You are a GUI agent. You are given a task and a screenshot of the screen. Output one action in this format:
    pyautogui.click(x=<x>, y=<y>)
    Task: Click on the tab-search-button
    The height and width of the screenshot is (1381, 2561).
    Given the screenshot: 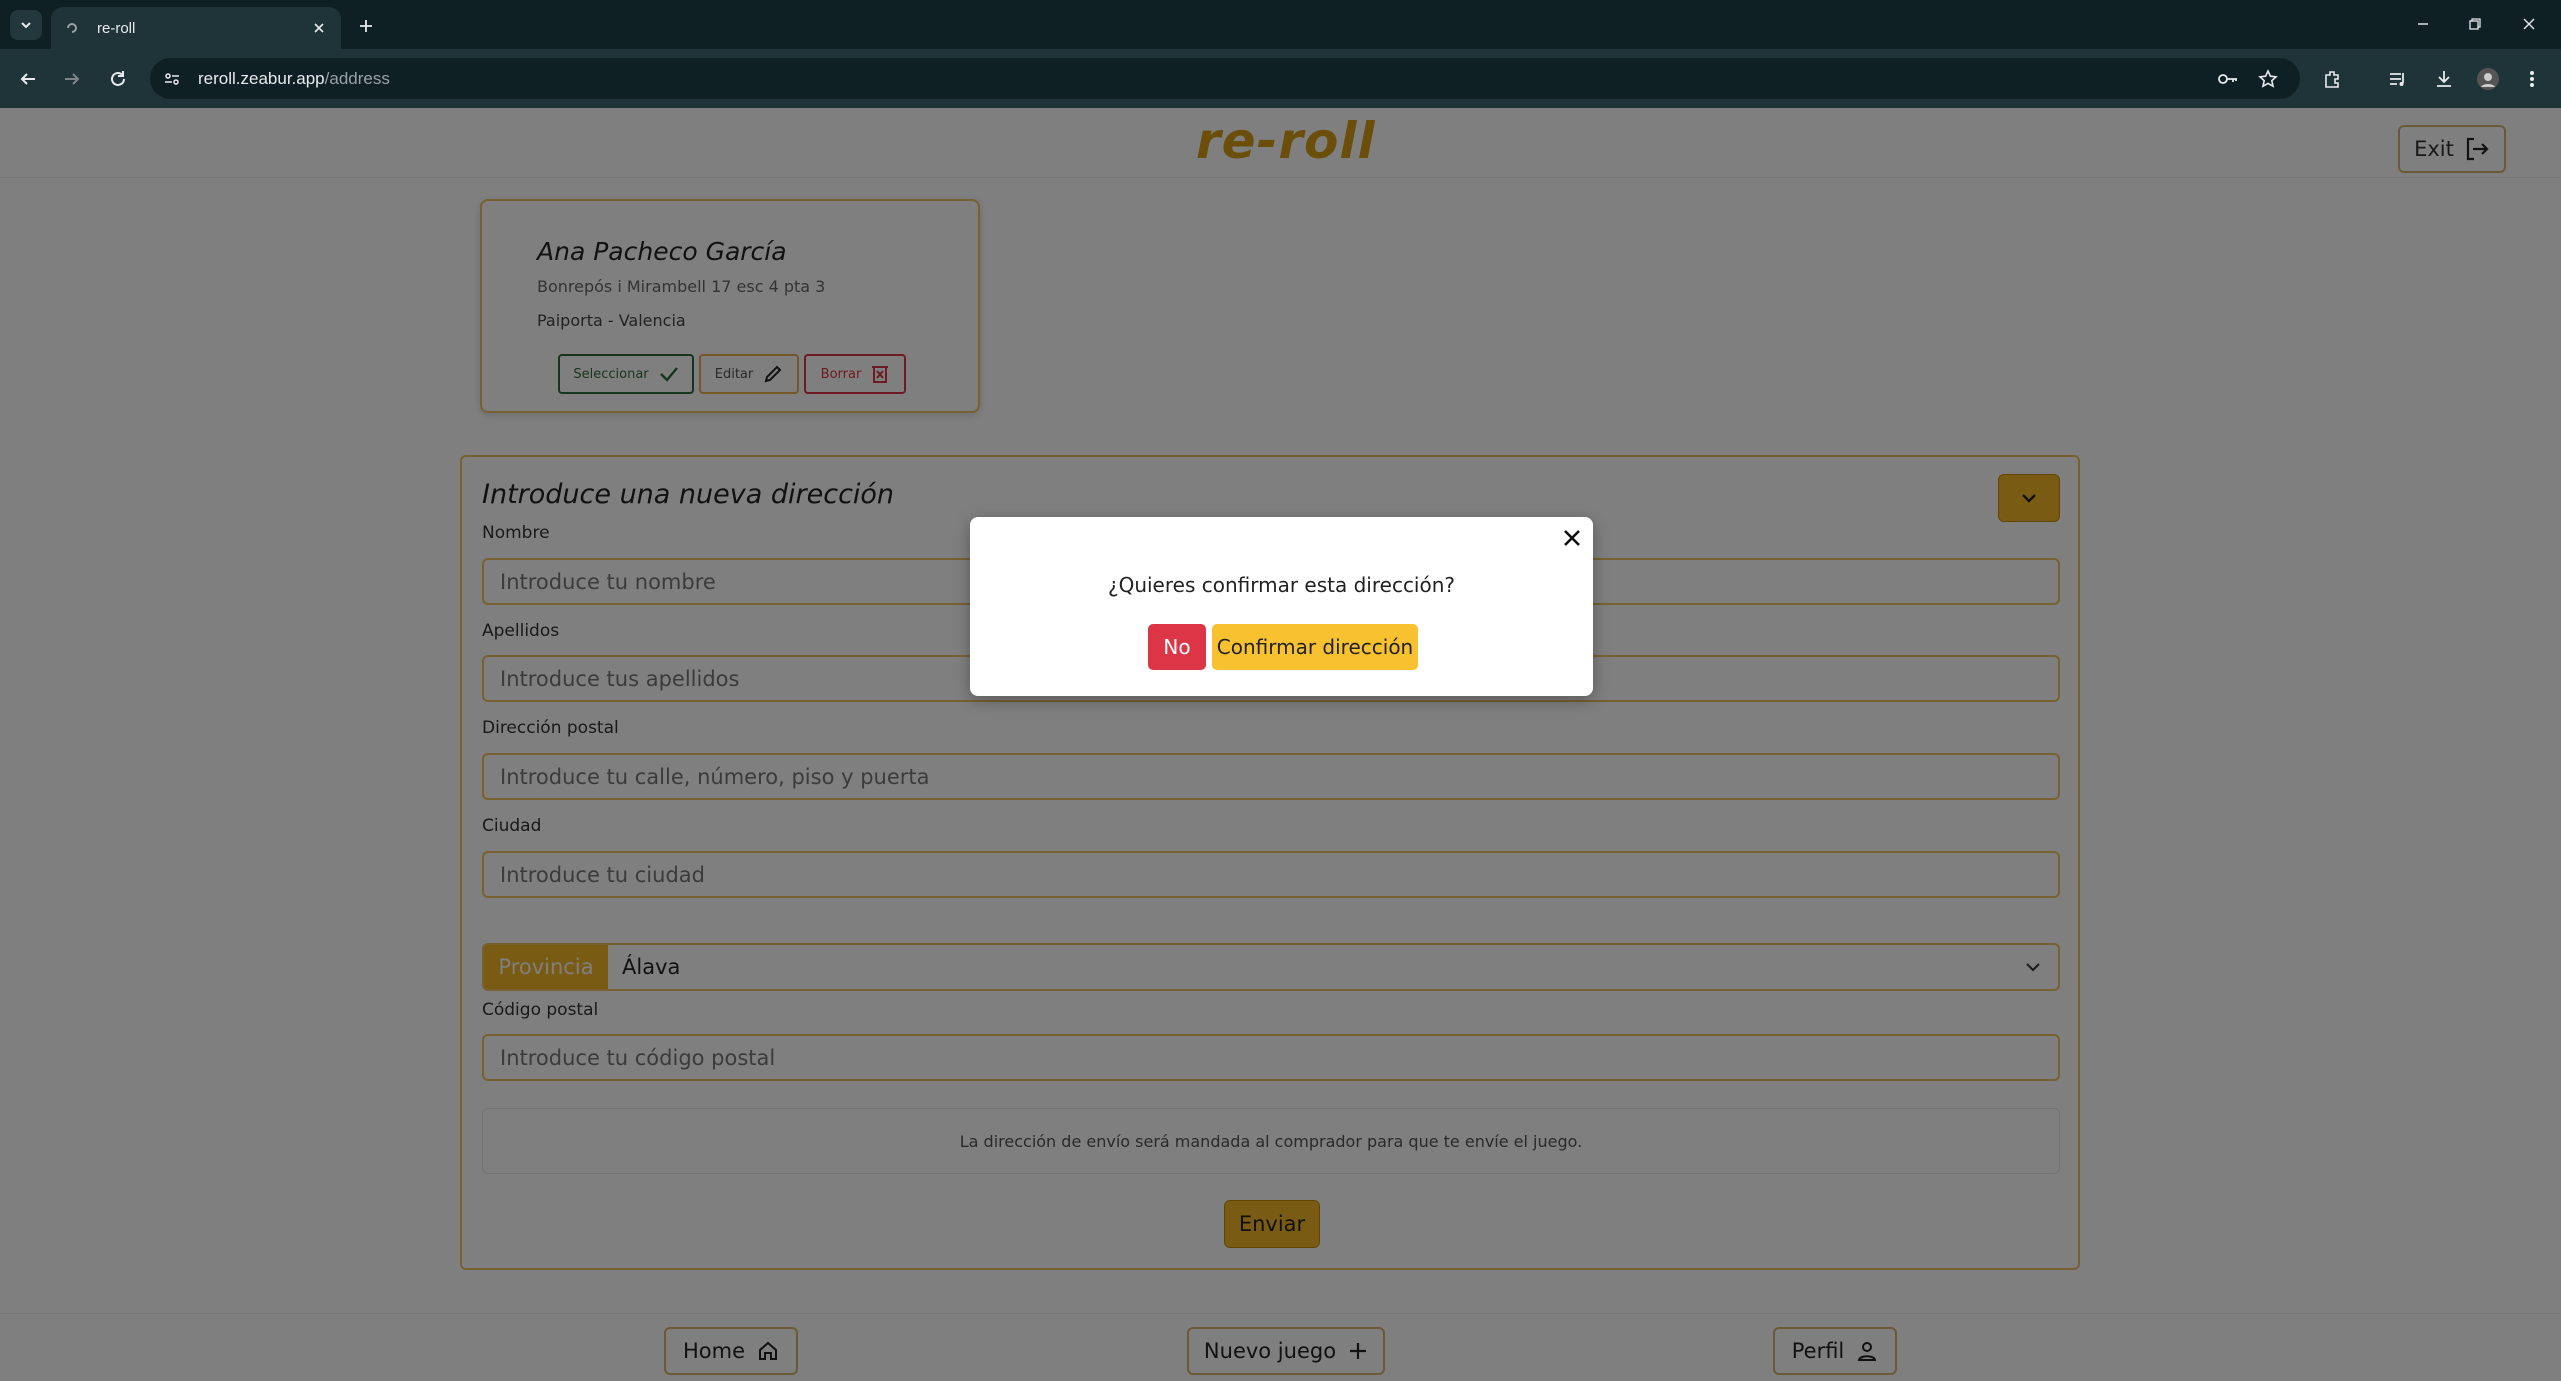 What is the action you would take?
    pyautogui.click(x=26, y=25)
    